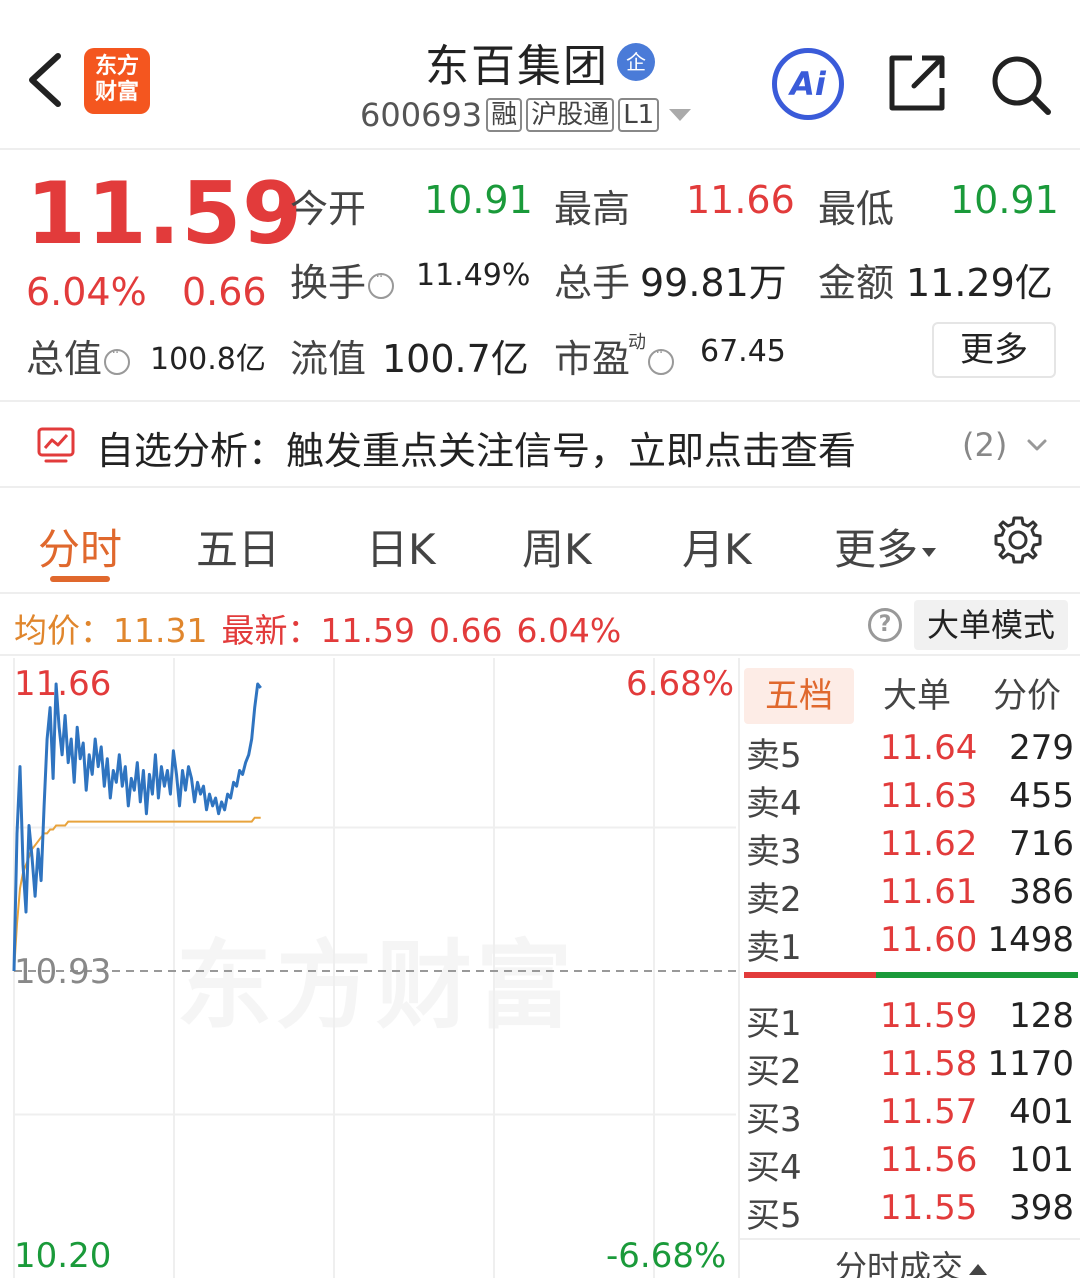  Describe the element at coordinates (1021, 85) in the screenshot. I see `search-icon` at that location.